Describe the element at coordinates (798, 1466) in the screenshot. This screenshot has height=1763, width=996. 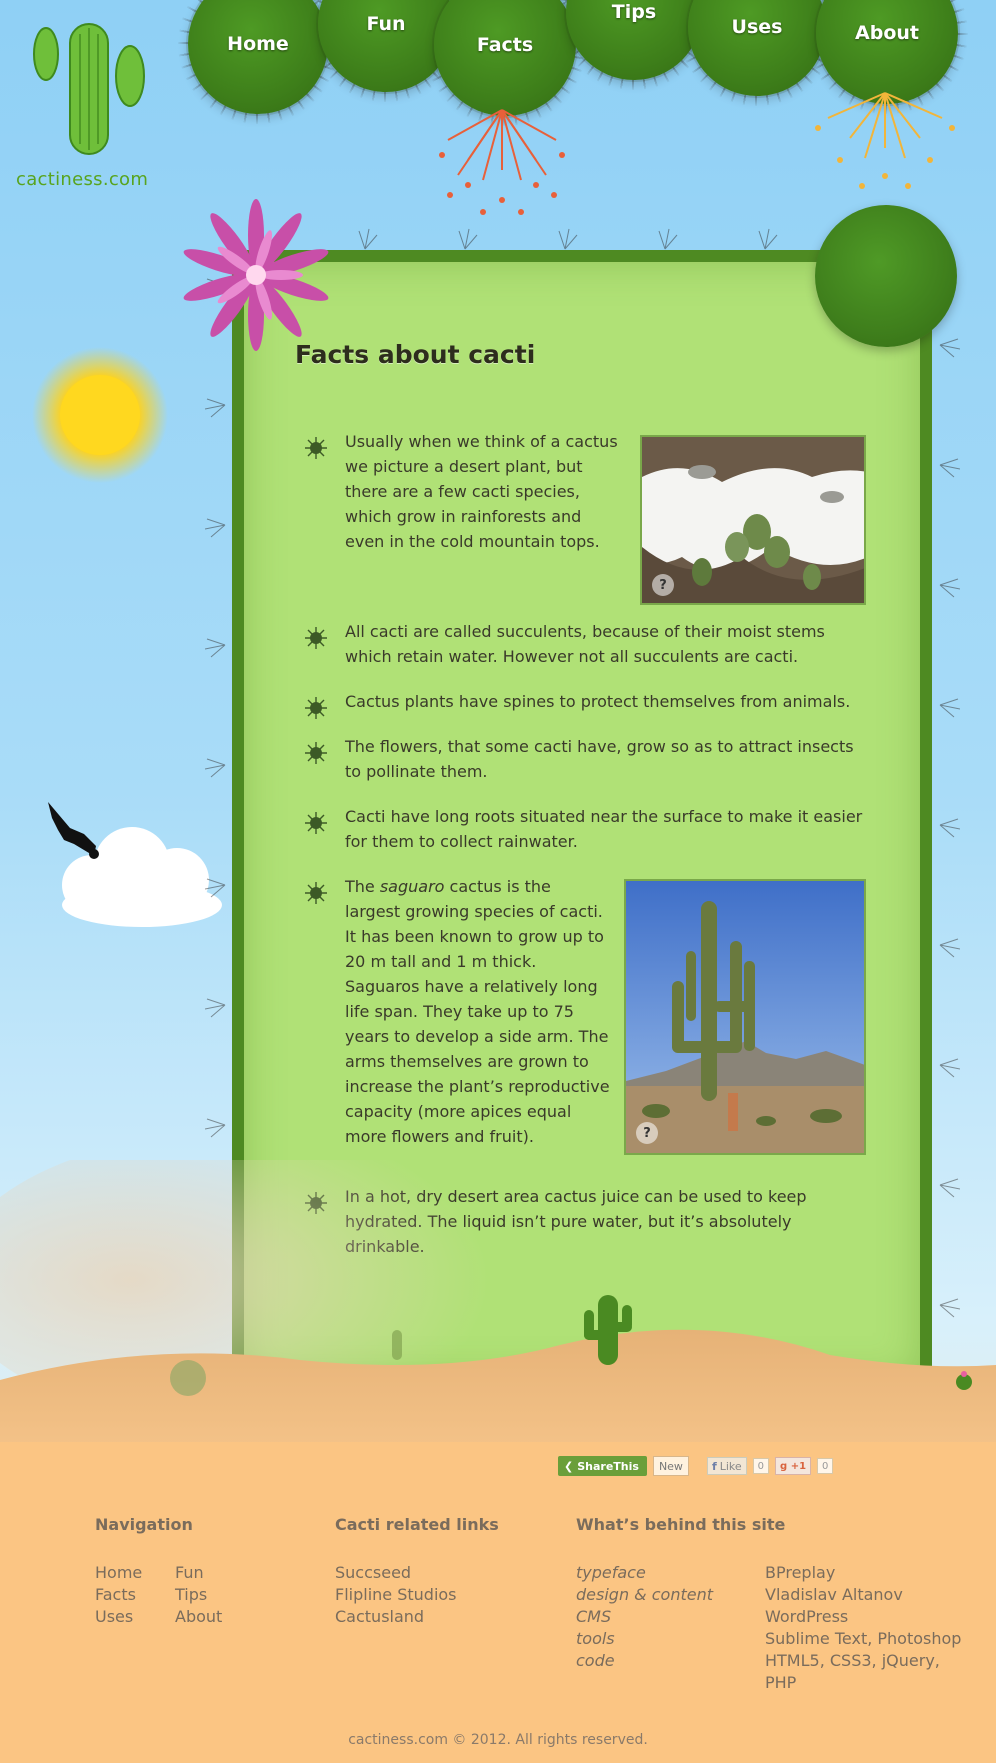
I see `gplus-label: +1` at that location.